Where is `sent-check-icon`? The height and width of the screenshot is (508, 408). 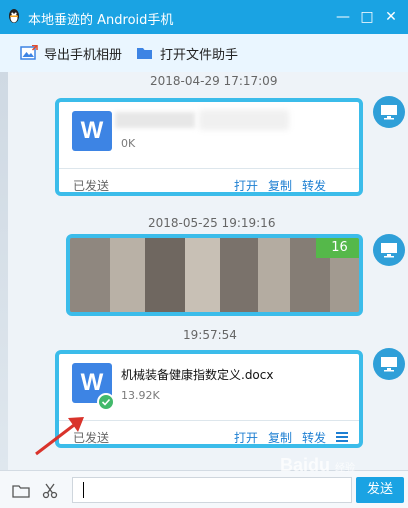 sent-check-icon is located at coordinates (106, 402).